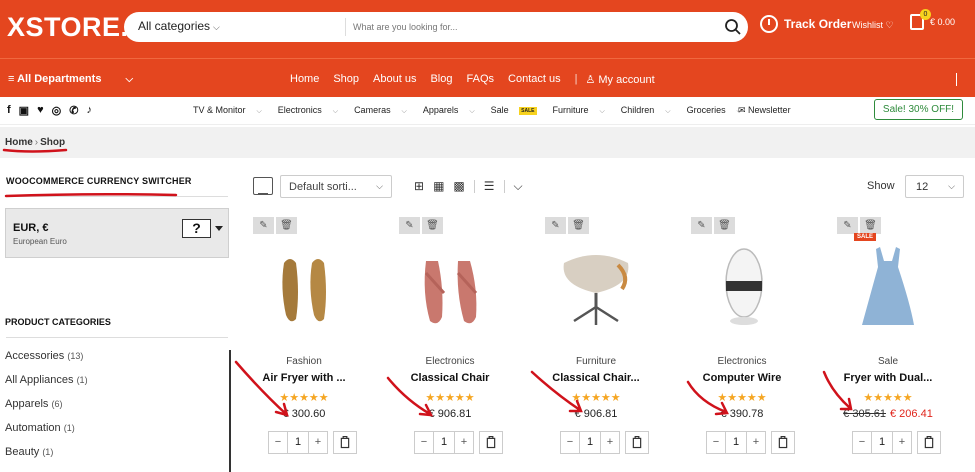 The height and width of the screenshot is (472, 975). What do you see at coordinates (453, 110) in the screenshot?
I see `subnav-apparels: Apparels ⌵` at bounding box center [453, 110].